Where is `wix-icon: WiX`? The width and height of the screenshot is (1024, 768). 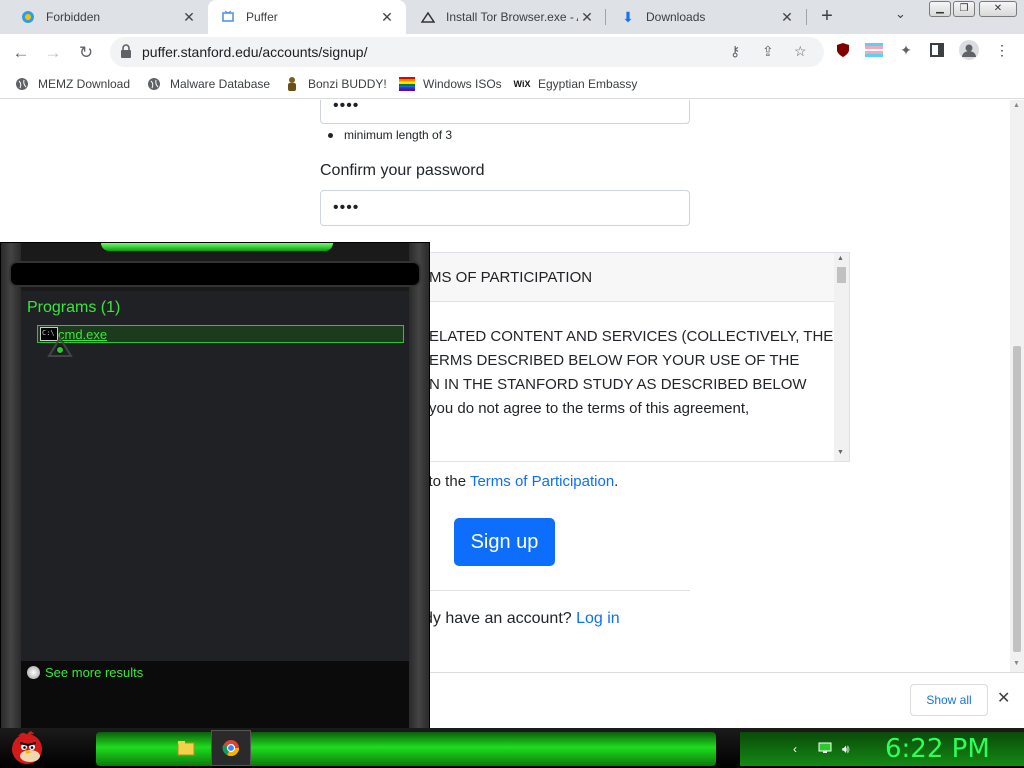 wix-icon: WiX is located at coordinates (522, 84).